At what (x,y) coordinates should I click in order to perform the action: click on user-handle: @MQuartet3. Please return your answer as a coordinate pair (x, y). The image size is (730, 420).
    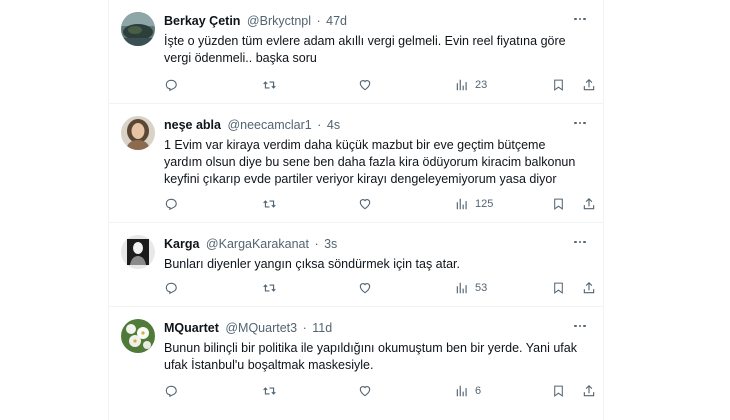
    Looking at the image, I should click on (261, 328).